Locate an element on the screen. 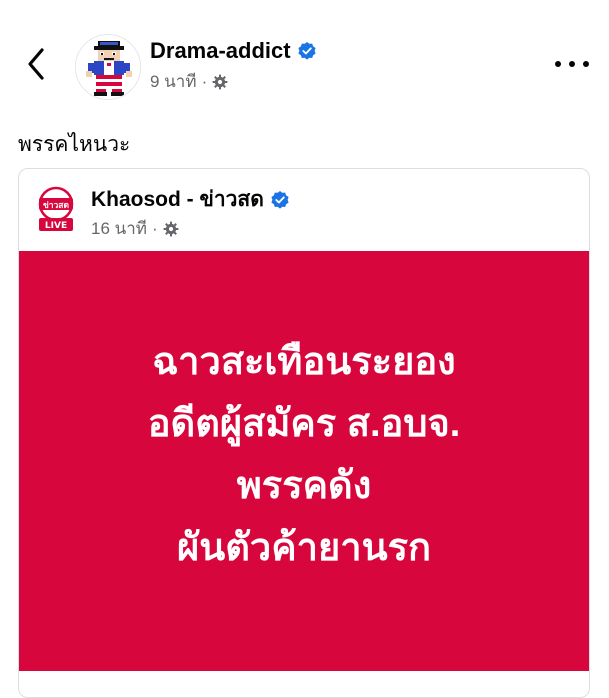 The image size is (609, 698). headline-line-3: พรรคดัง is located at coordinates (304, 486).